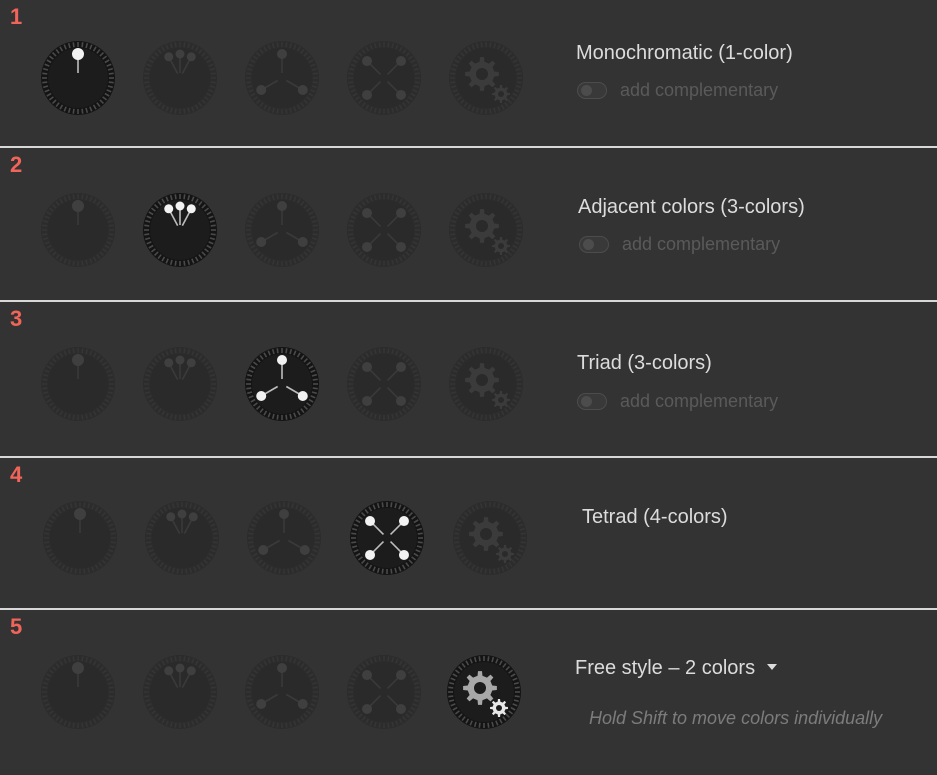 Image resolution: width=937 pixels, height=775 pixels. Describe the element at coordinates (16, 626) in the screenshot. I see `row-number: 5` at that location.